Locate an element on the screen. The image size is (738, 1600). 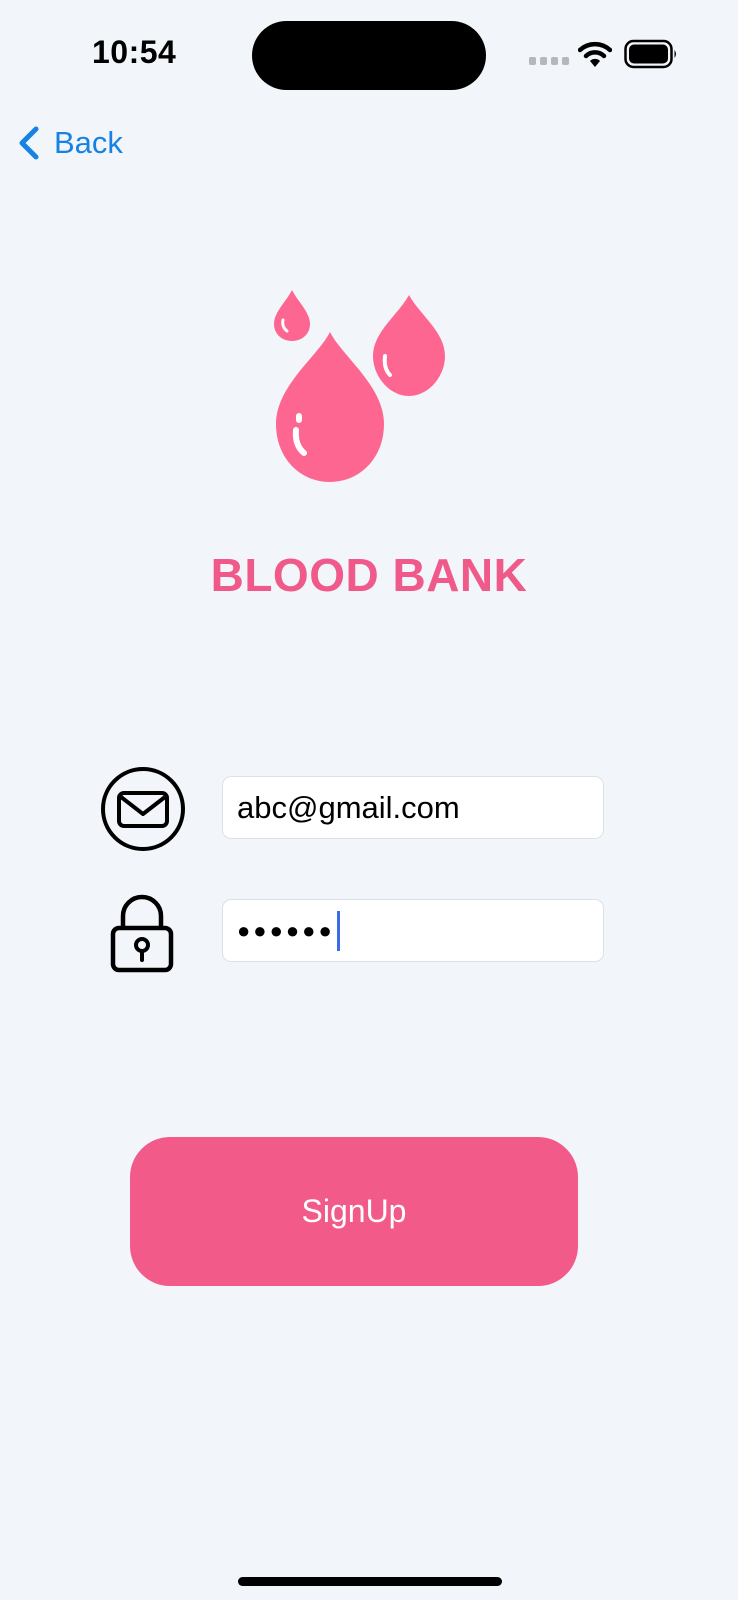
blood-drops-icon is located at coordinates (359, 386).